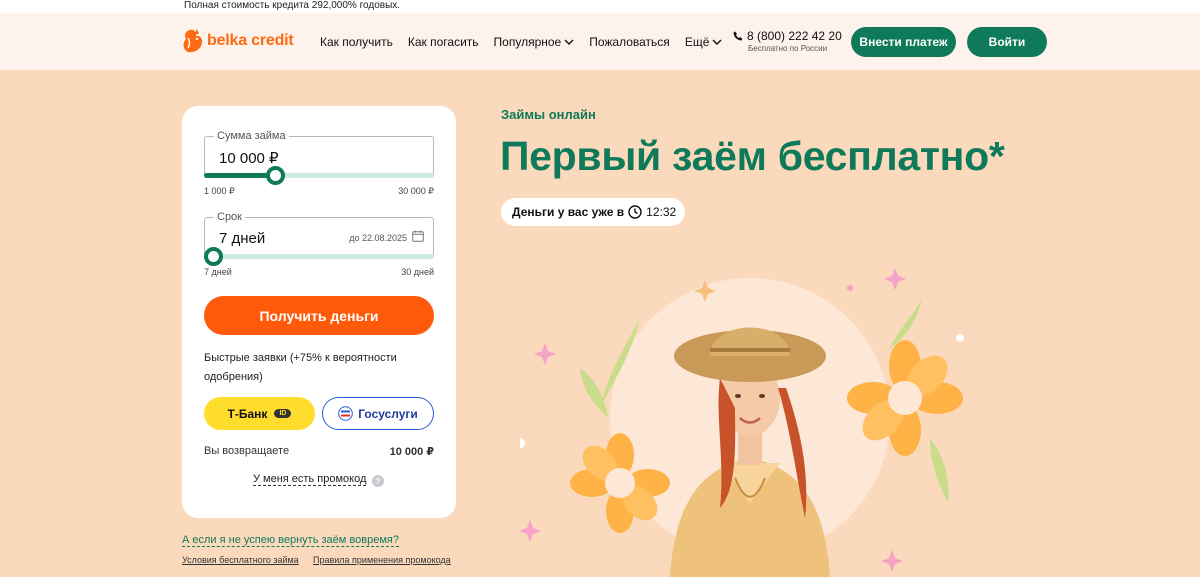  Describe the element at coordinates (247, 451) in the screenshot. I see `return-label: Вы возвращаете` at that location.